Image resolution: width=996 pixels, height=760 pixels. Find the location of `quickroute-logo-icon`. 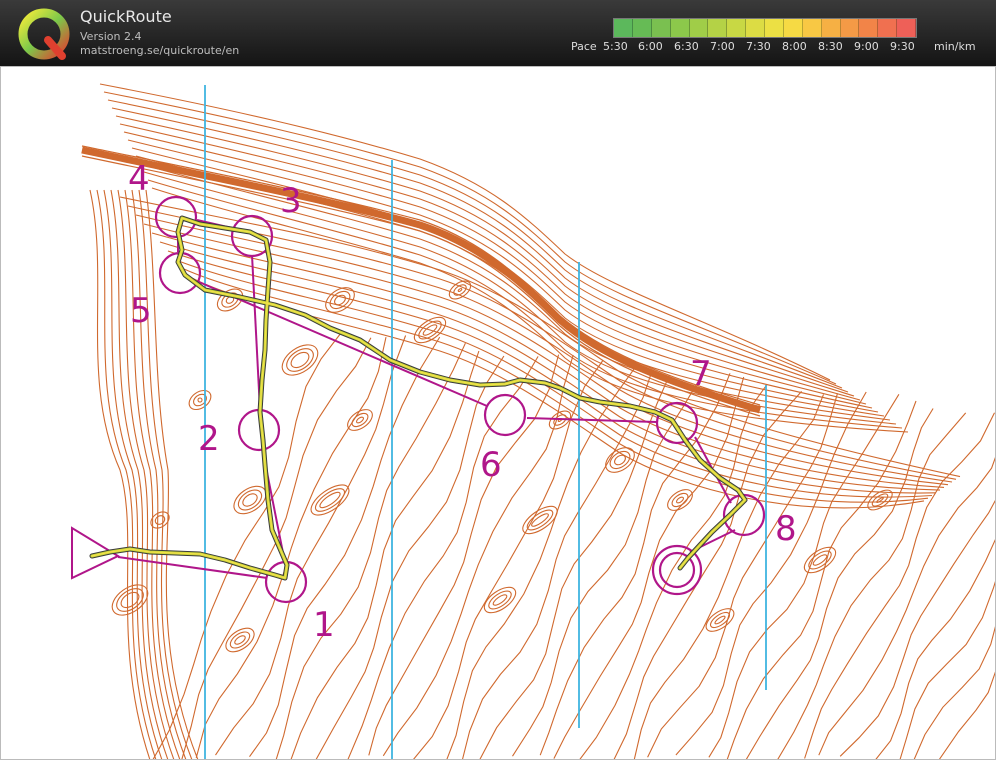

quickroute-logo-icon is located at coordinates (44, 34).